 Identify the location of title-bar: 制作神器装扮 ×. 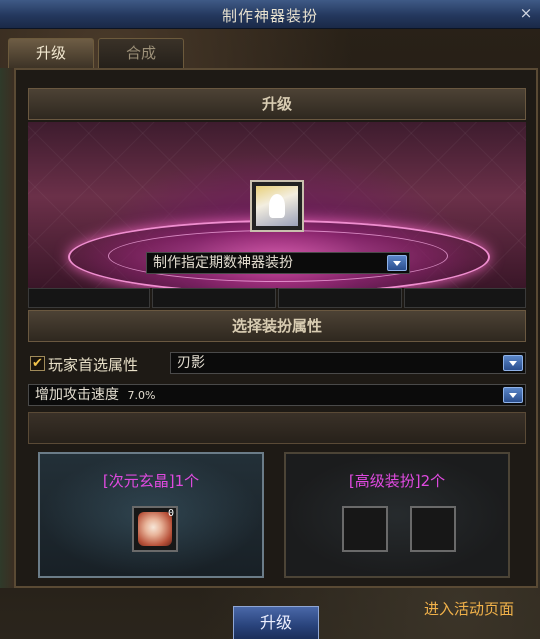
(270, 14).